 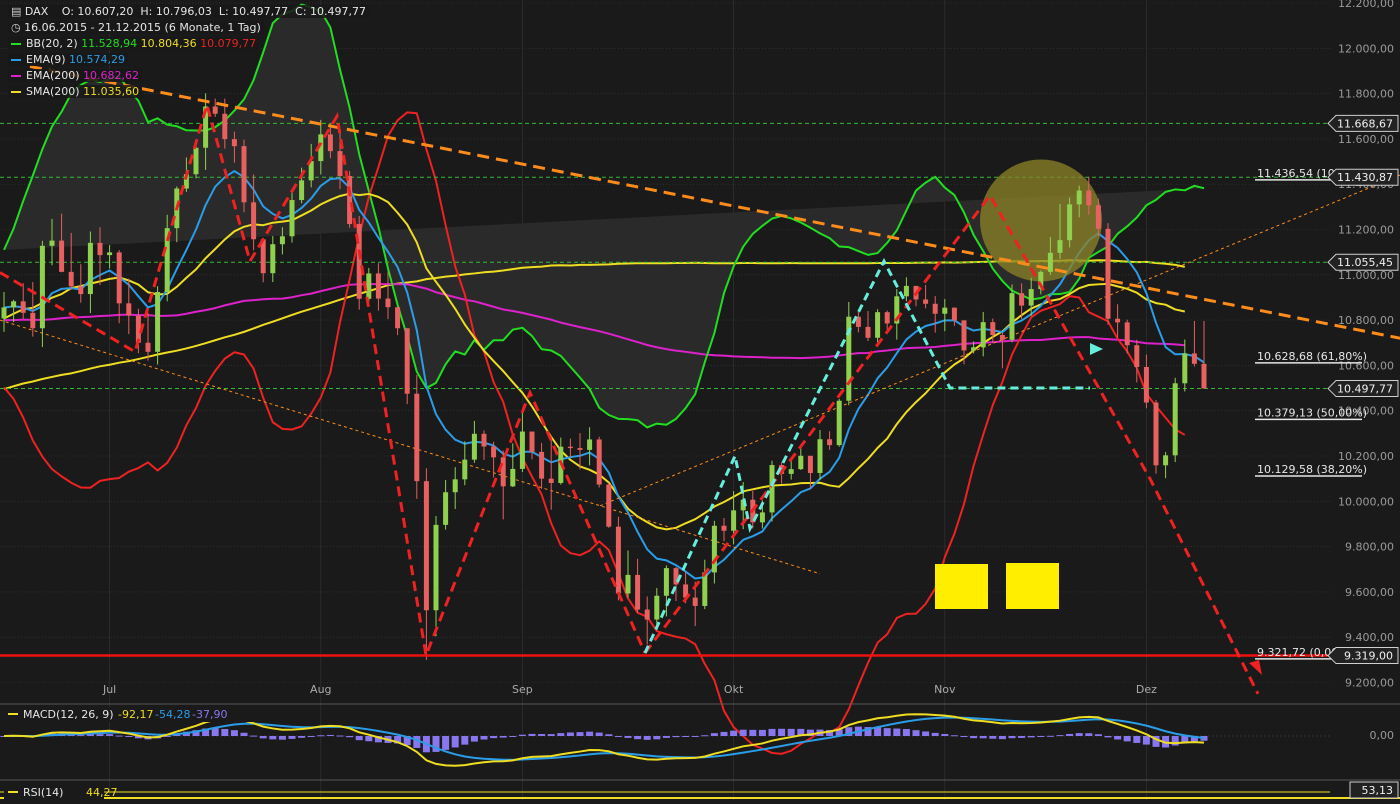 What do you see at coordinates (1378, 790) in the screenshot?
I see `rsi-tag-label: 53,13` at bounding box center [1378, 790].